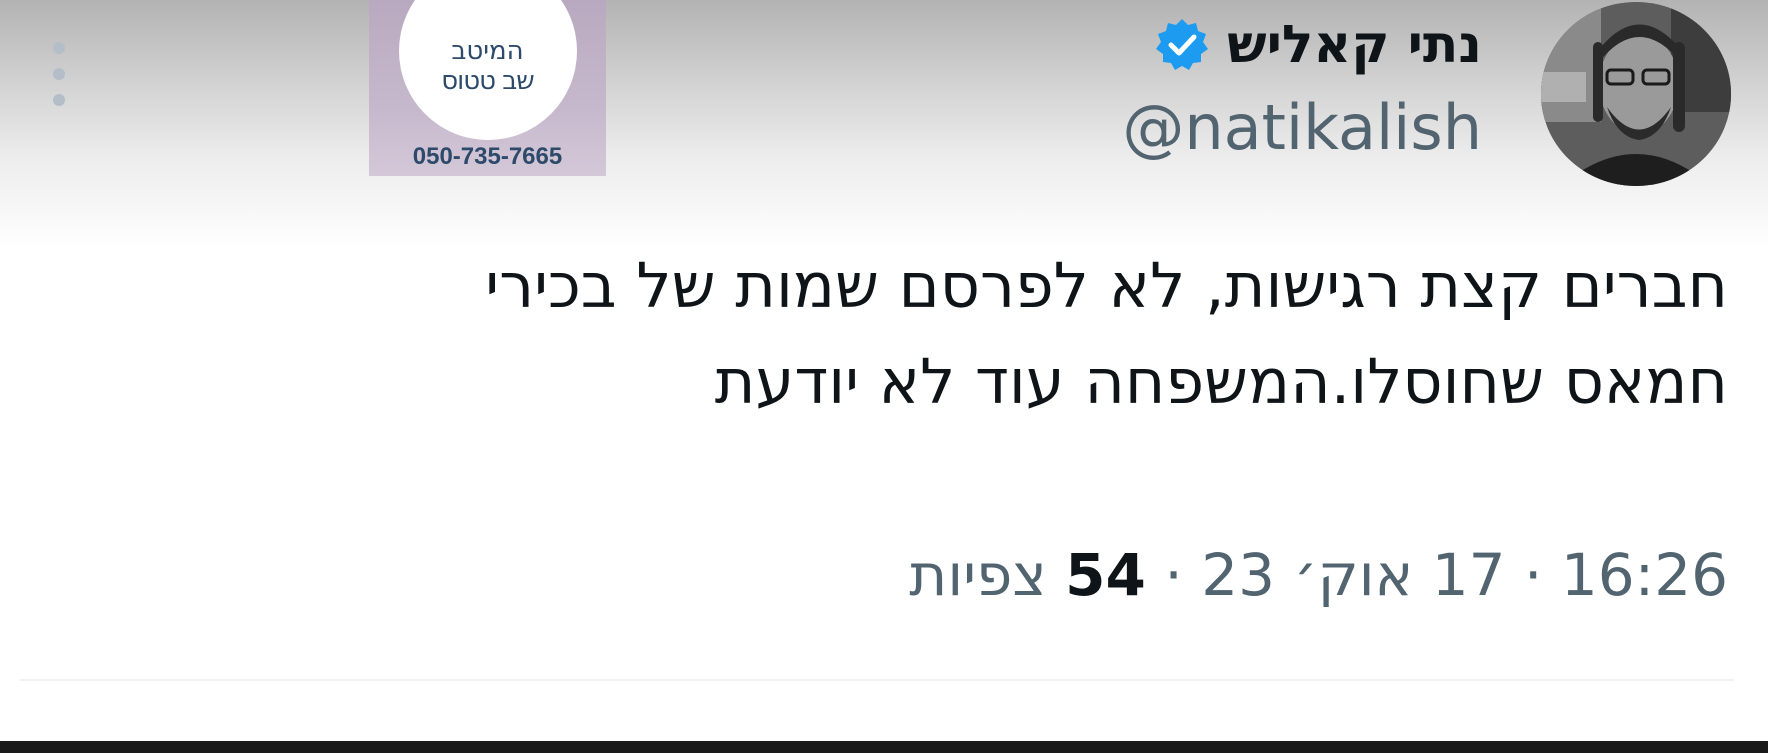  Describe the element at coordinates (487, 156) in the screenshot. I see `logo-phone: 050-735-7665` at that location.